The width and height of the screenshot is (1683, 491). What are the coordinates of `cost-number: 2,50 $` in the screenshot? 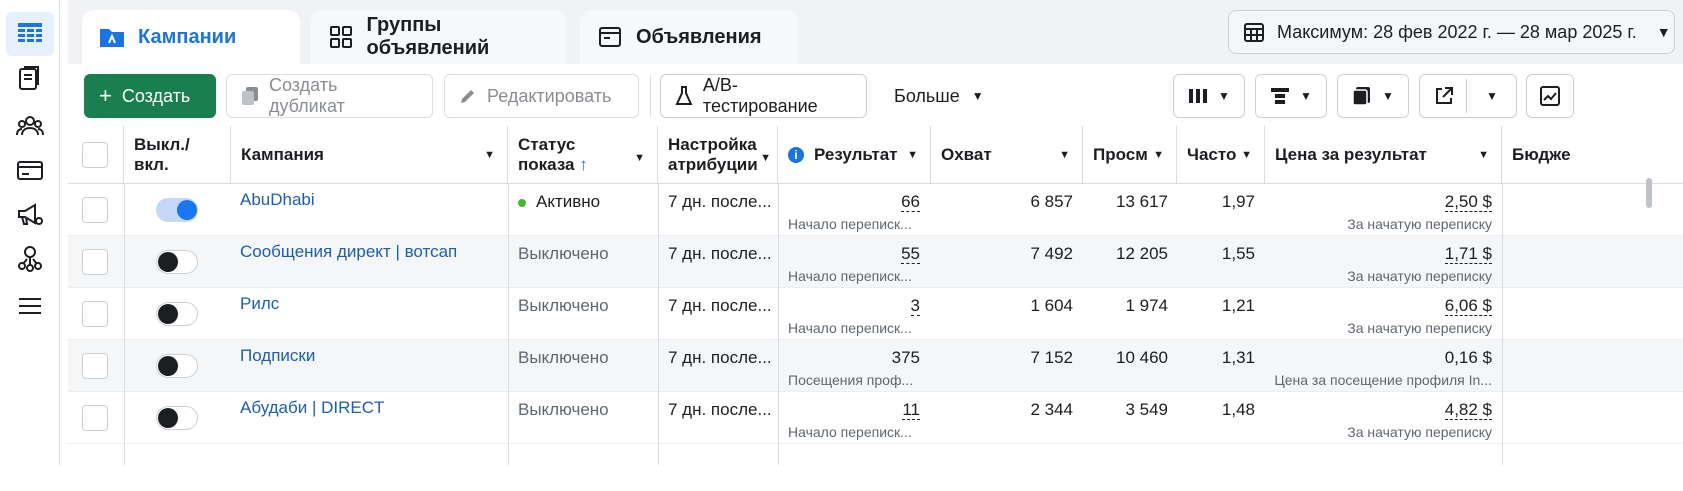 It's located at (1468, 202).